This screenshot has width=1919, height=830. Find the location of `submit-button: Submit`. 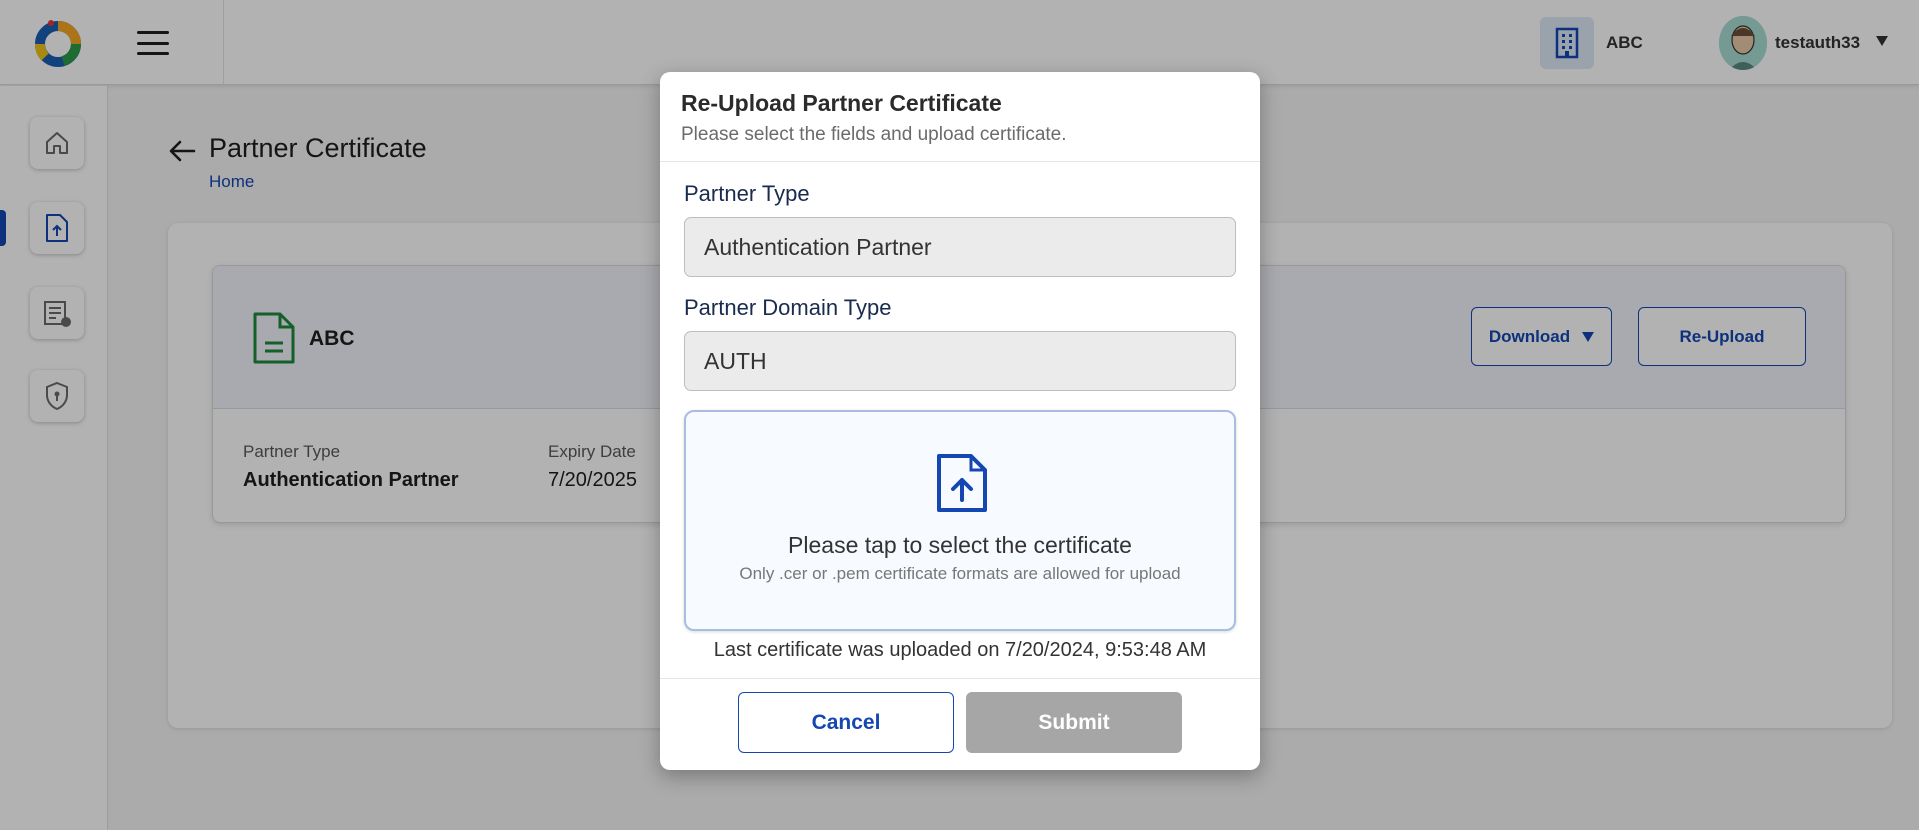

submit-button: Submit is located at coordinates (1074, 722).